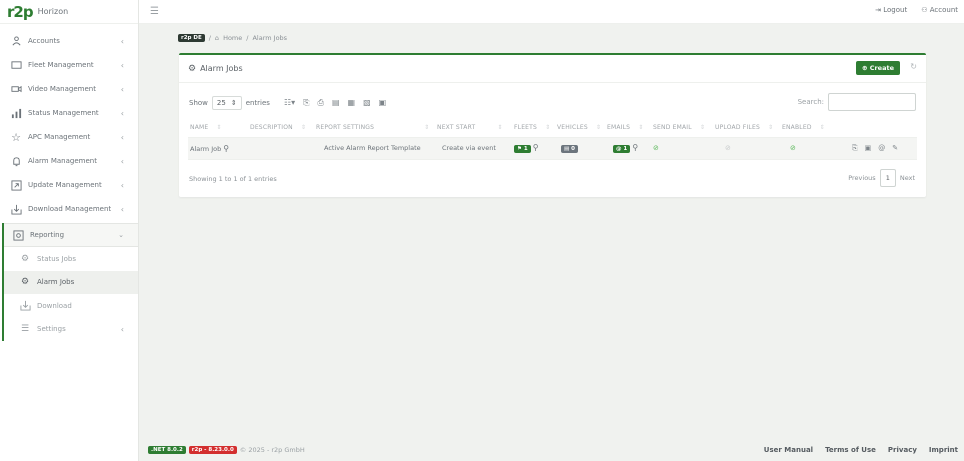 Image resolution: width=964 pixels, height=461 pixels. Describe the element at coordinates (71, 282) in the screenshot. I see `sidebar-subitem-alarm-jobs: ⚙ Alarm Jobs` at that location.